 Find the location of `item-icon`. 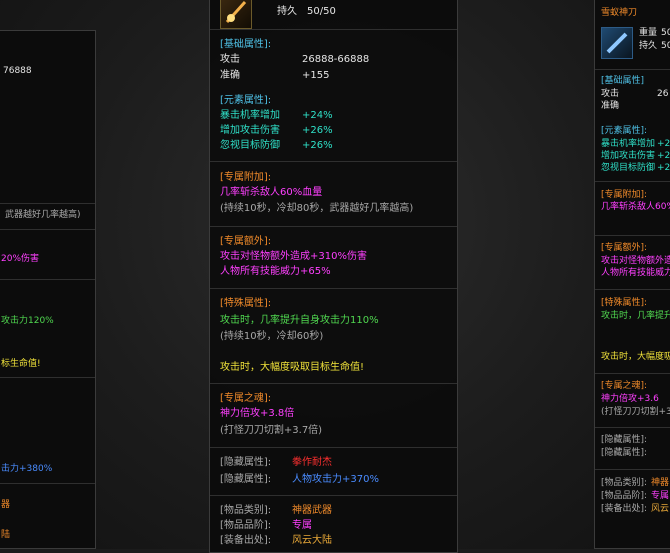

item-icon is located at coordinates (236, 14).